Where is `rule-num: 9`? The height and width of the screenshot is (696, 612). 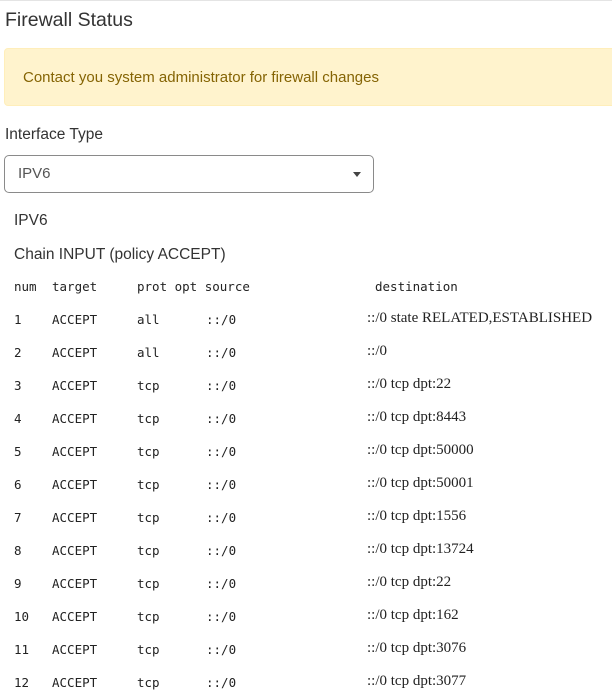 rule-num: 9 is located at coordinates (18, 583).